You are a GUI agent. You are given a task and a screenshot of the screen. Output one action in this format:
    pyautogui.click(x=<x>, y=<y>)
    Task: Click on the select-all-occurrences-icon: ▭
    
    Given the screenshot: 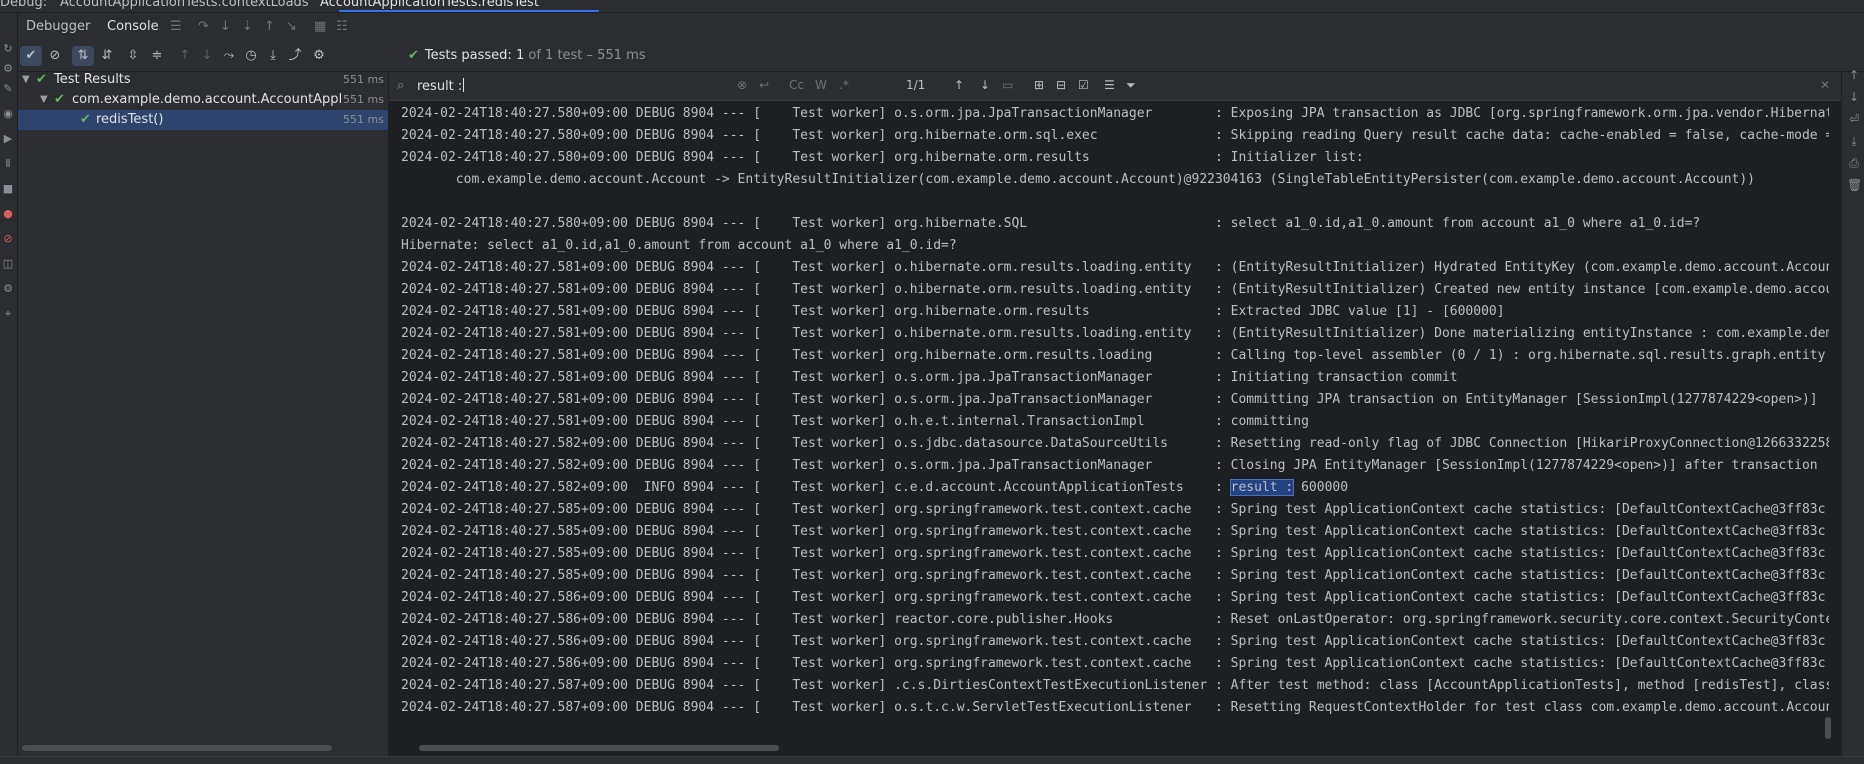 What is the action you would take?
    pyautogui.click(x=1007, y=85)
    